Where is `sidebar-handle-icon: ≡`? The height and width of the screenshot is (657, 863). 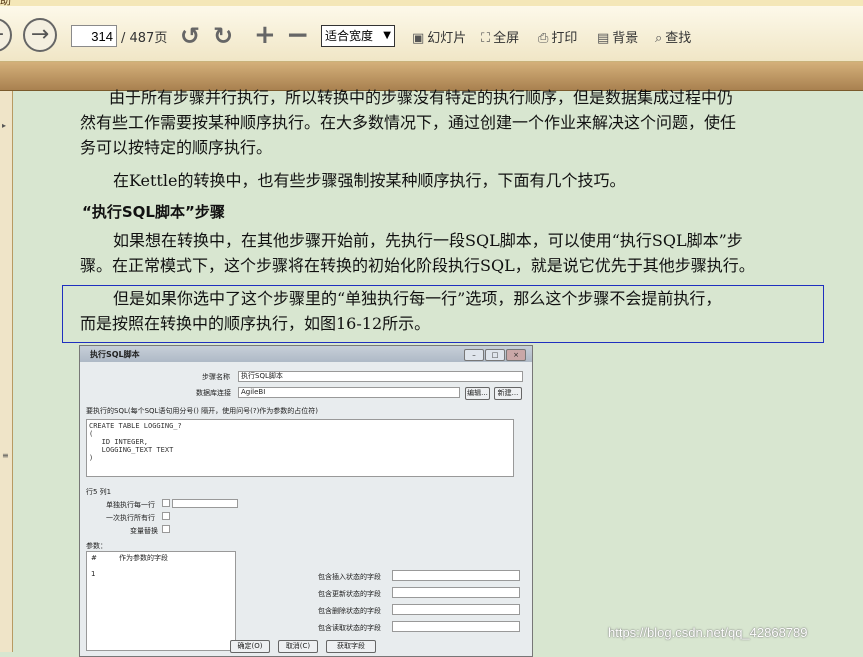 sidebar-handle-icon: ≡ is located at coordinates (5, 455).